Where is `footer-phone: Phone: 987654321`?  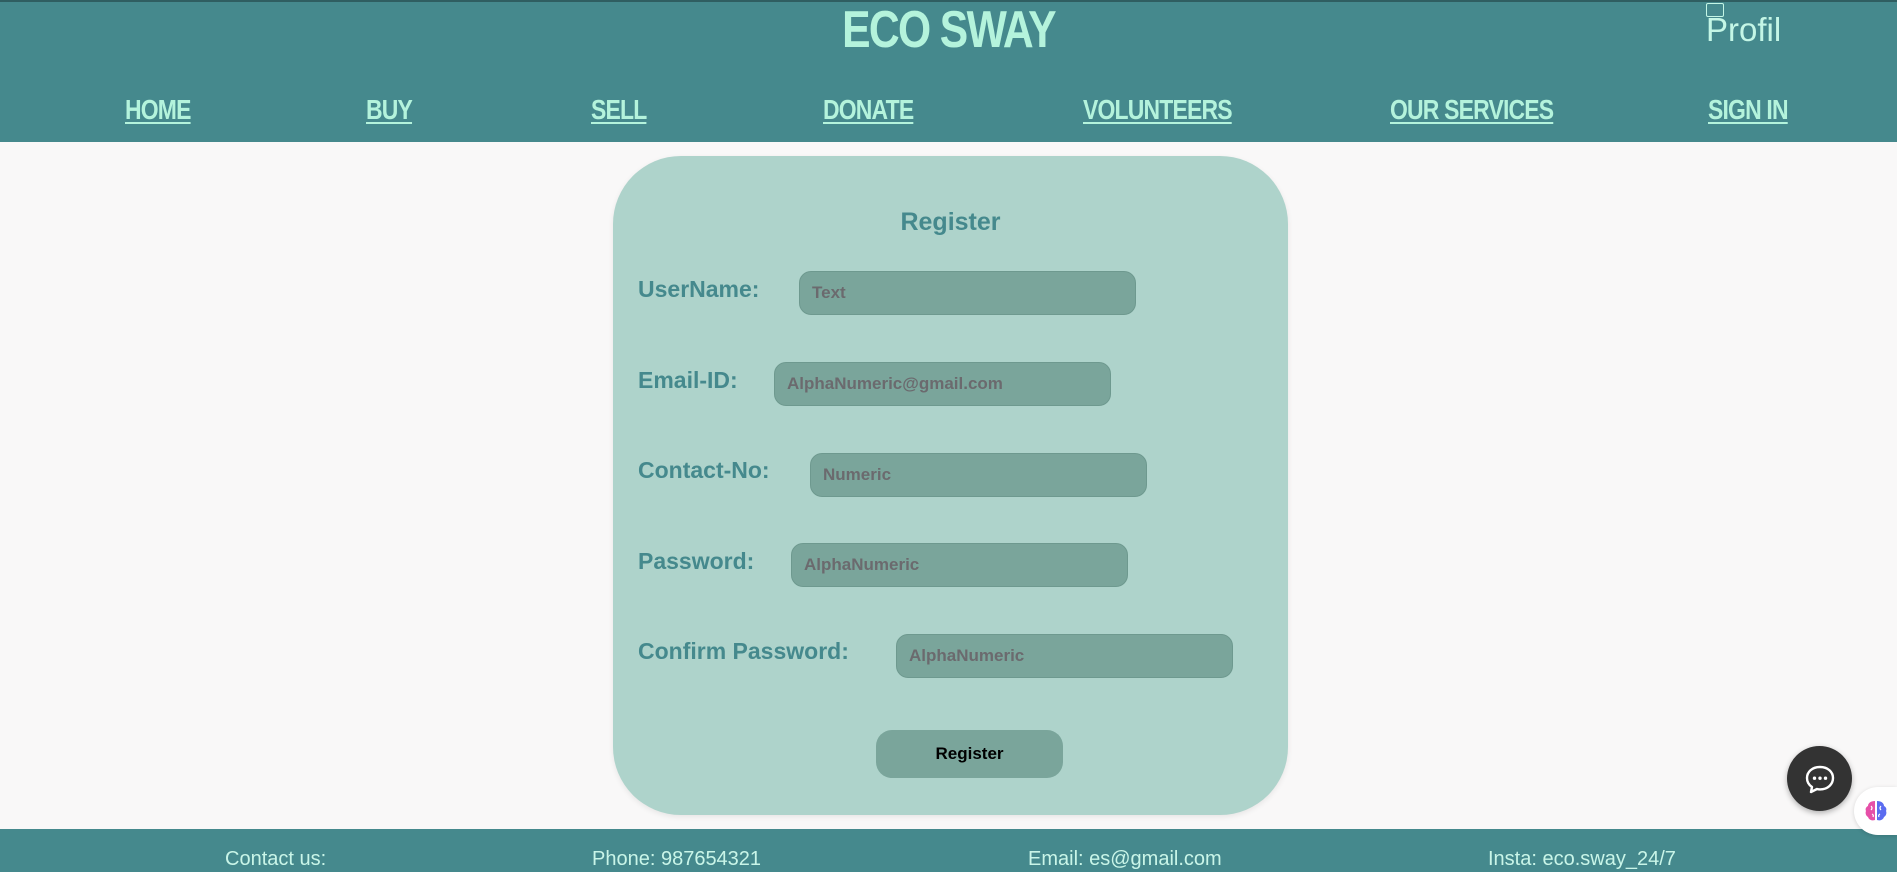
footer-phone: Phone: 987654321 is located at coordinates (677, 859).